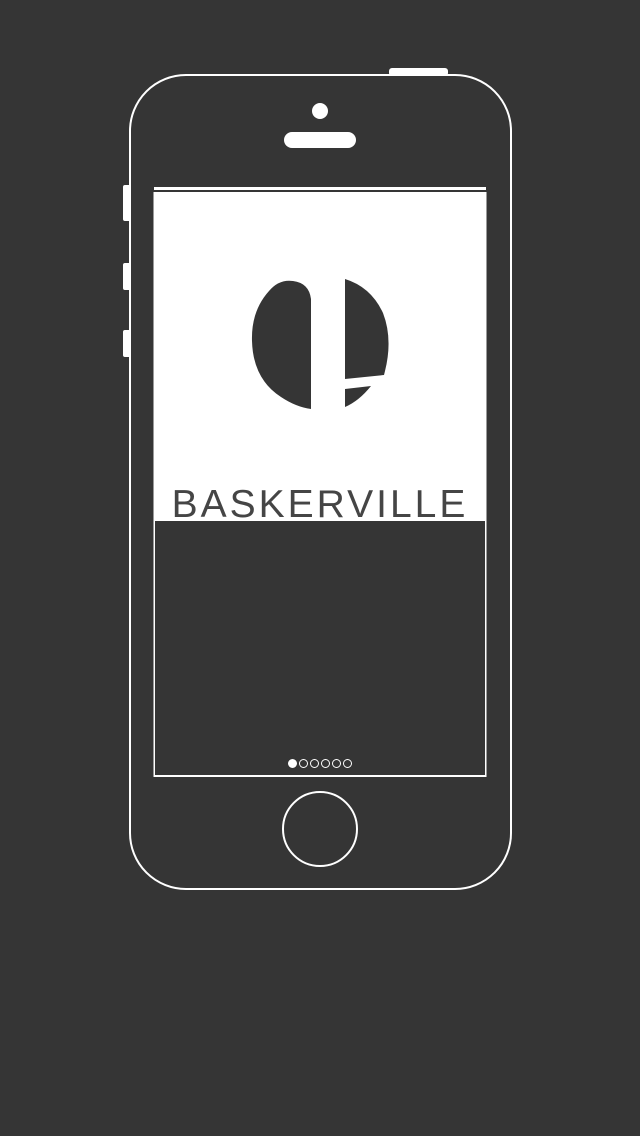 This screenshot has width=640, height=1136. What do you see at coordinates (320, 765) in the screenshot?
I see `page-indicator` at bounding box center [320, 765].